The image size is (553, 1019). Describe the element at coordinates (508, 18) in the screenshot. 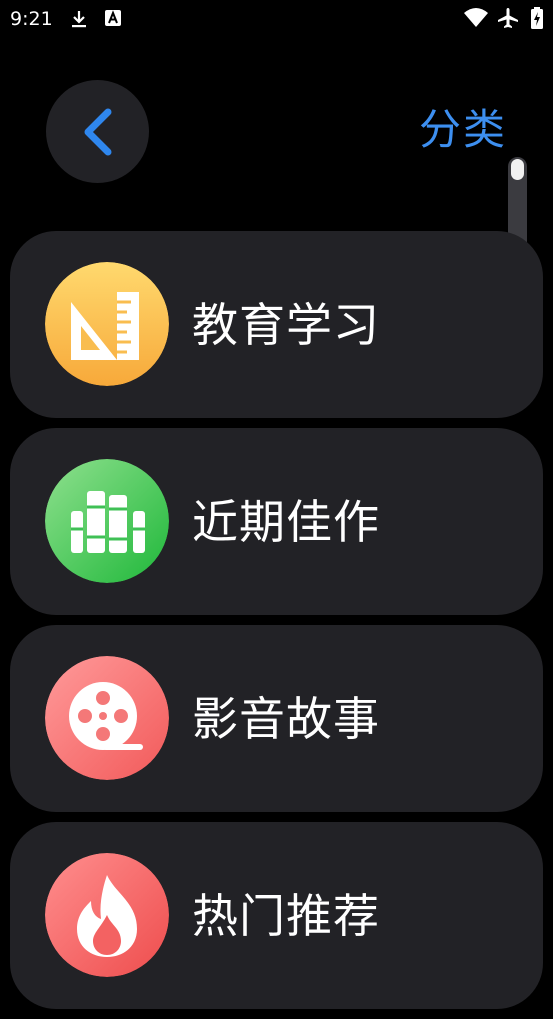

I see `airplane-icon` at that location.